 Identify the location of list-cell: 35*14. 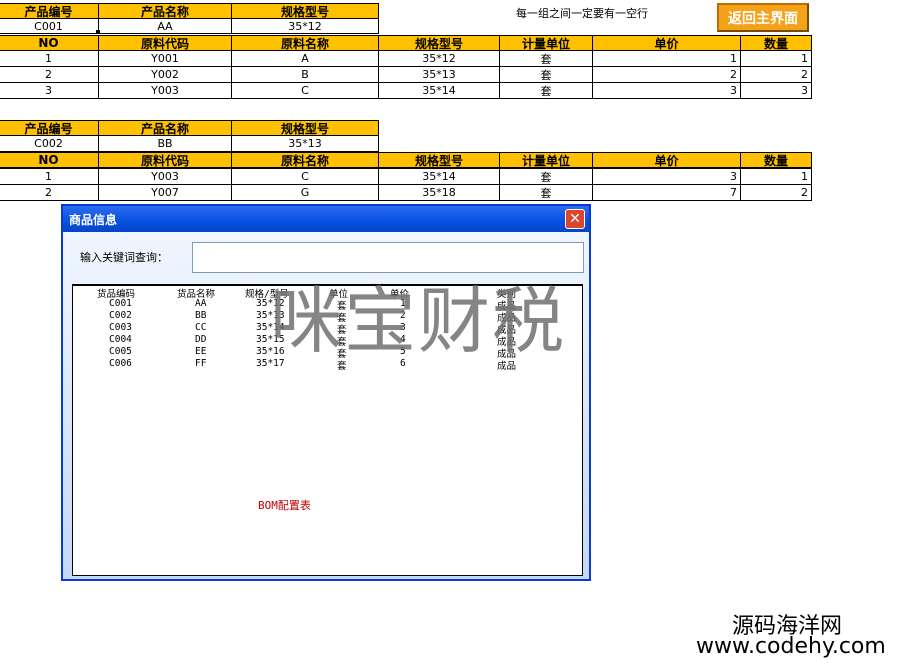
(270, 327).